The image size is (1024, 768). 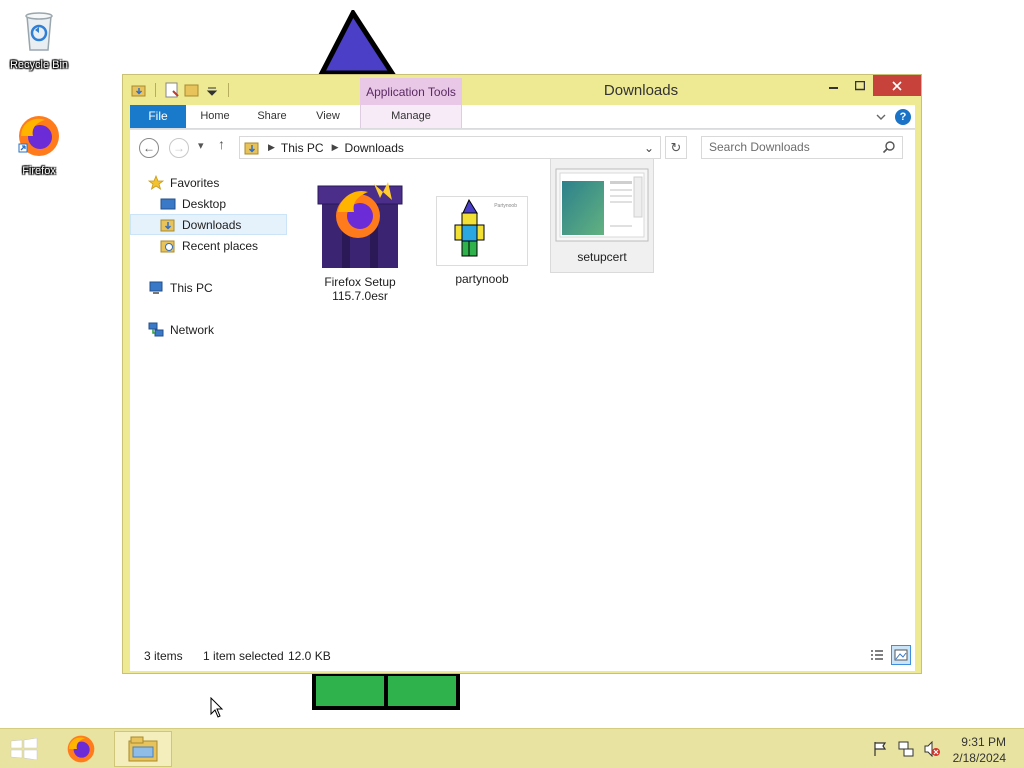 What do you see at coordinates (602, 205) in the screenshot?
I see `document-thumbnail-icon` at bounding box center [602, 205].